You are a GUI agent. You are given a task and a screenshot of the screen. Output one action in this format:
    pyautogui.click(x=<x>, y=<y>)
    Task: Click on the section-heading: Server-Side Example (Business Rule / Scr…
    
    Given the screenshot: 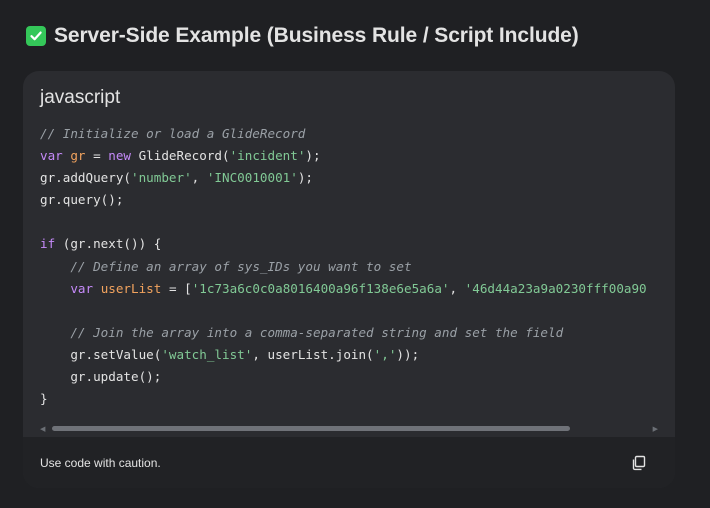 What is the action you would take?
    pyautogui.click(x=302, y=36)
    